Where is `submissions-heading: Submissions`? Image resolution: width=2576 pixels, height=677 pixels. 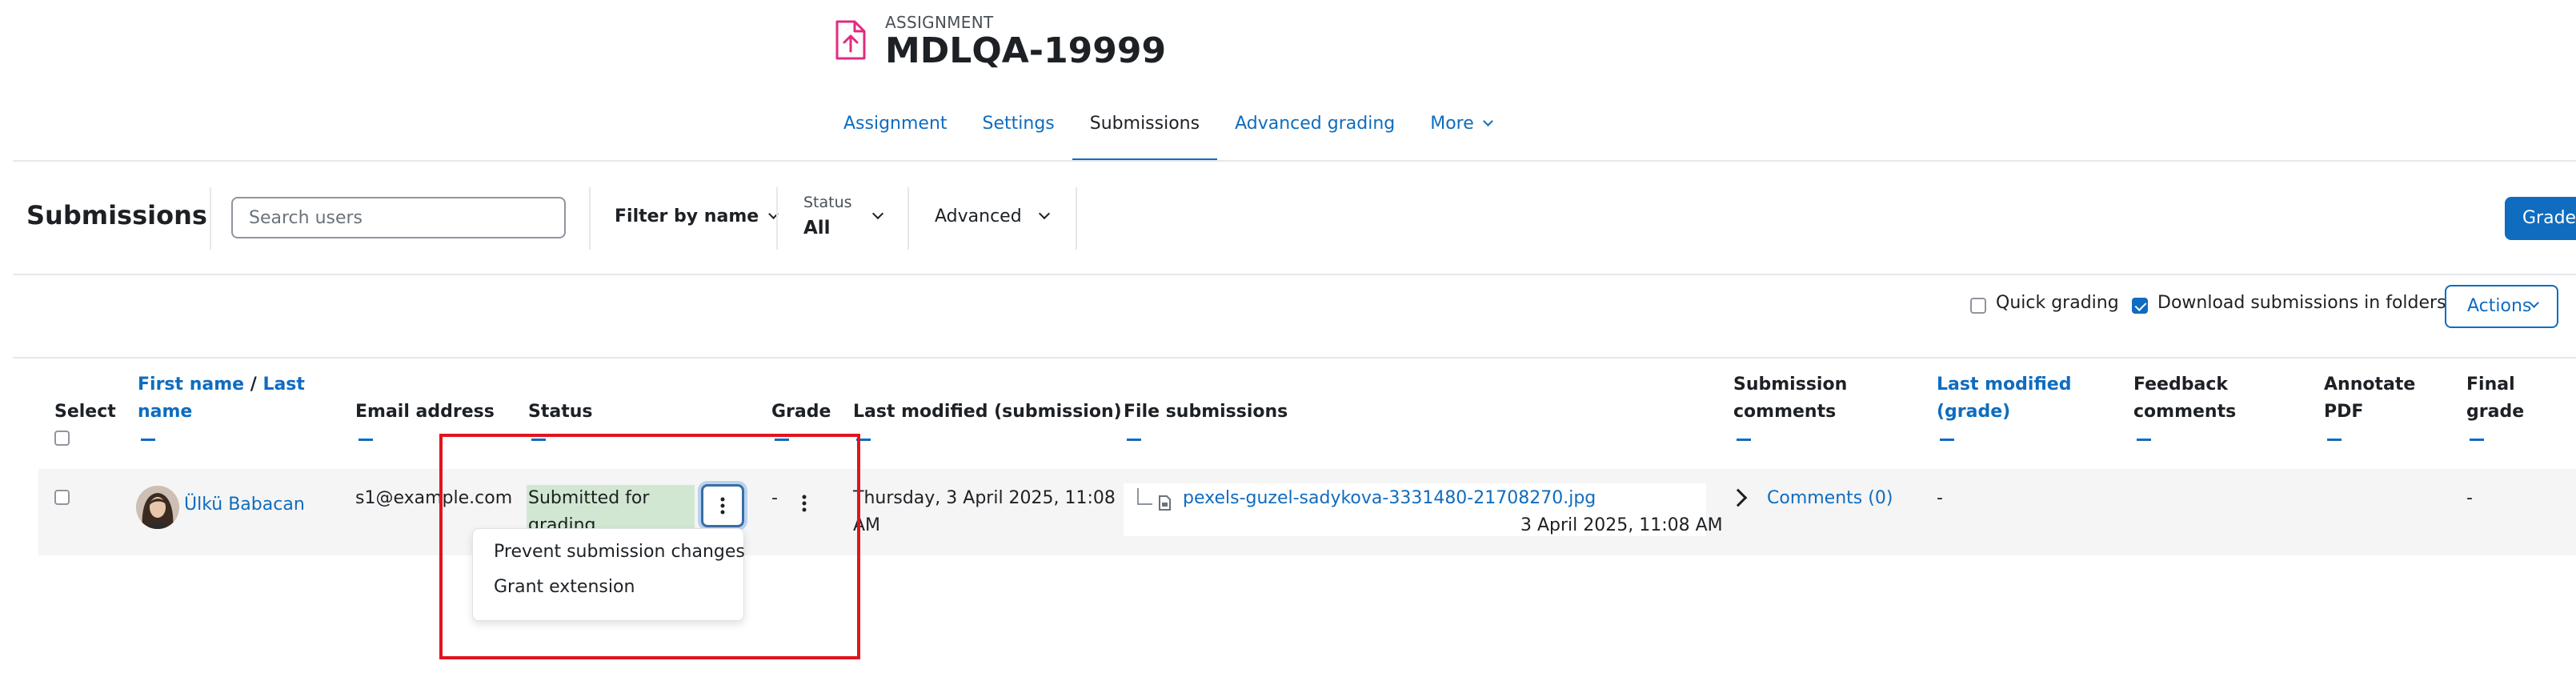
submissions-heading: Submissions is located at coordinates (116, 215).